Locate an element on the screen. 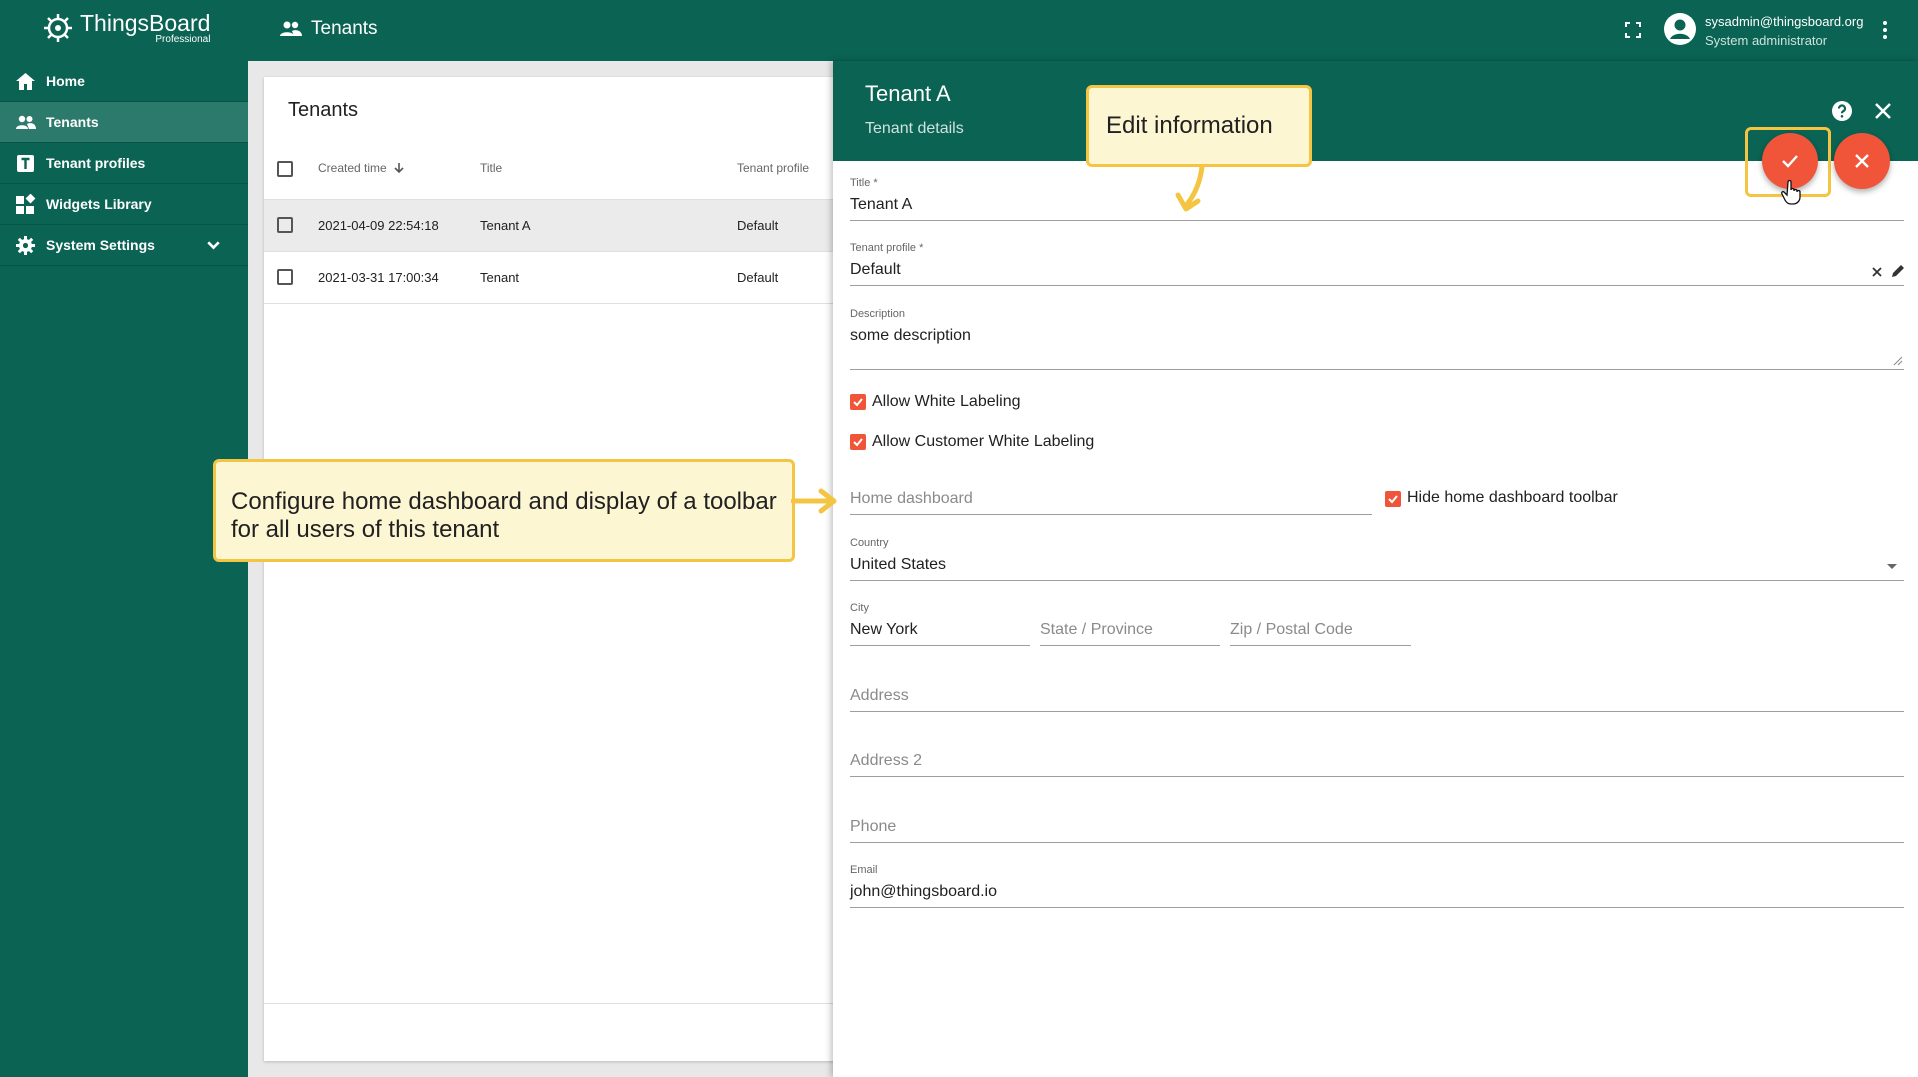 The image size is (1918, 1077). edit-icon is located at coordinates (1898, 271).